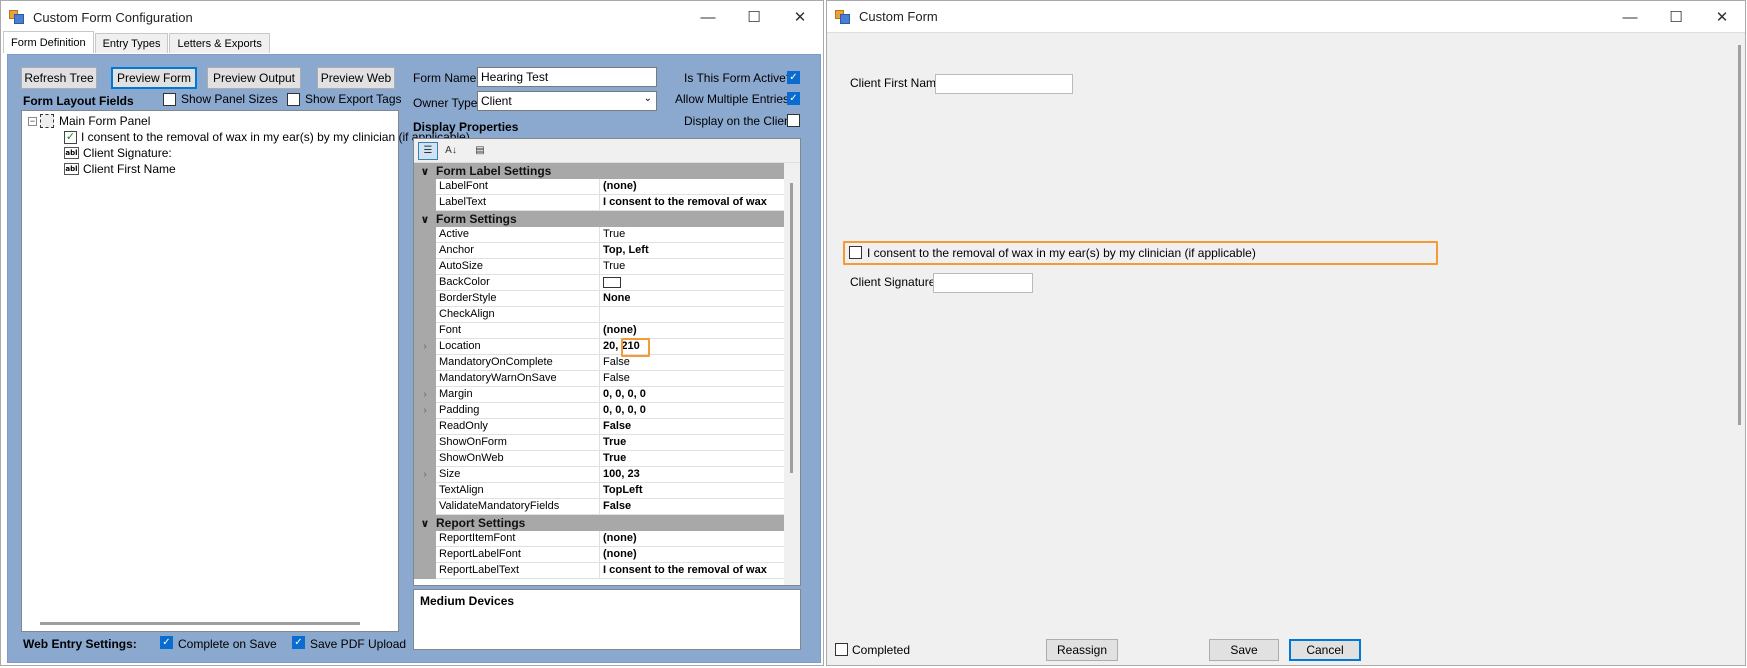  I want to click on show-panel-sizes-checkbox, so click(169, 99).